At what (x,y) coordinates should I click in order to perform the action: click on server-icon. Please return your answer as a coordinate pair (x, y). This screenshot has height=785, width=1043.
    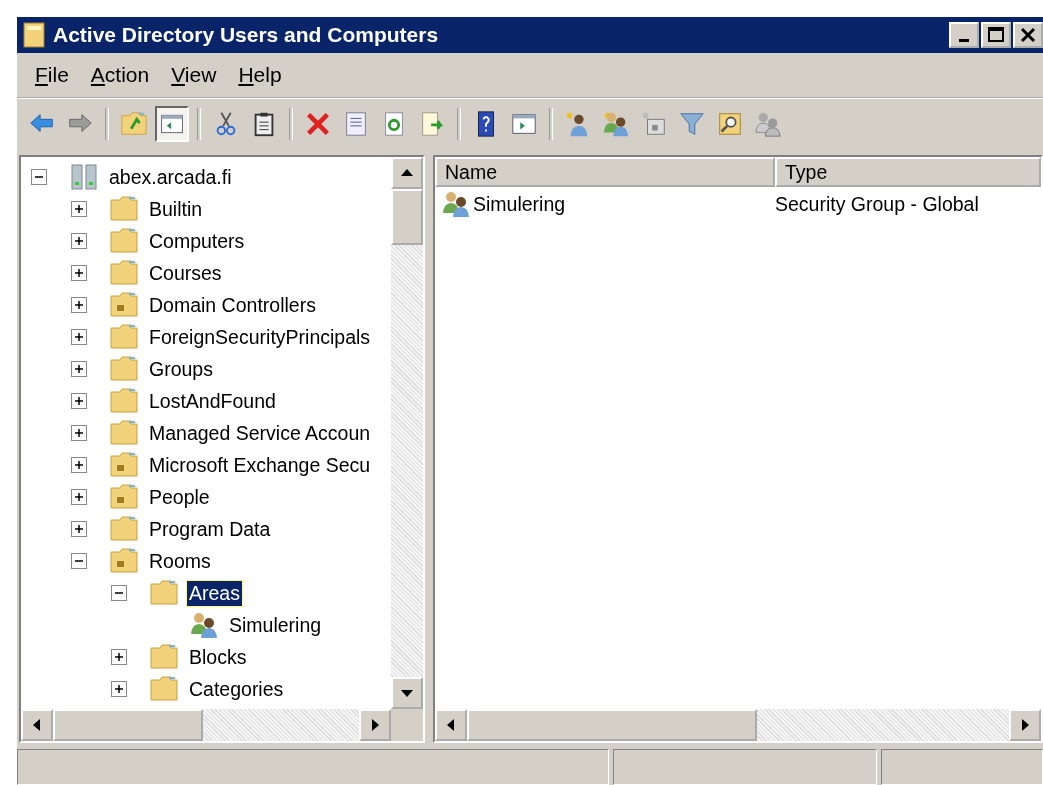
    Looking at the image, I should click on (84, 177).